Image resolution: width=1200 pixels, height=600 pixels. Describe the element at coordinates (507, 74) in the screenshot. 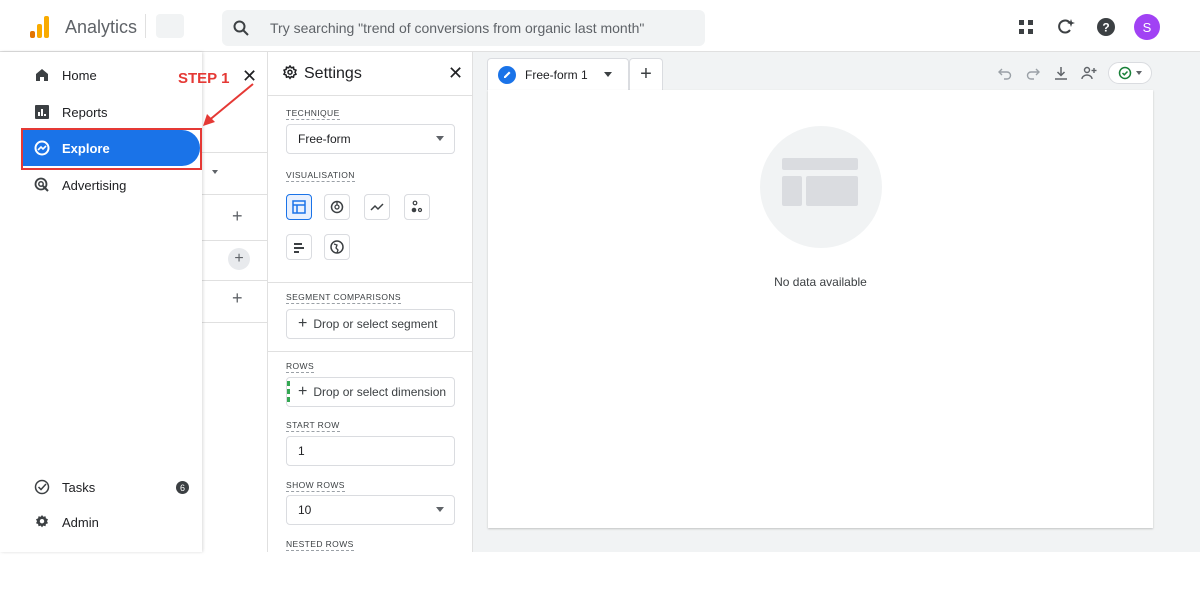

I see `edit-icon` at that location.